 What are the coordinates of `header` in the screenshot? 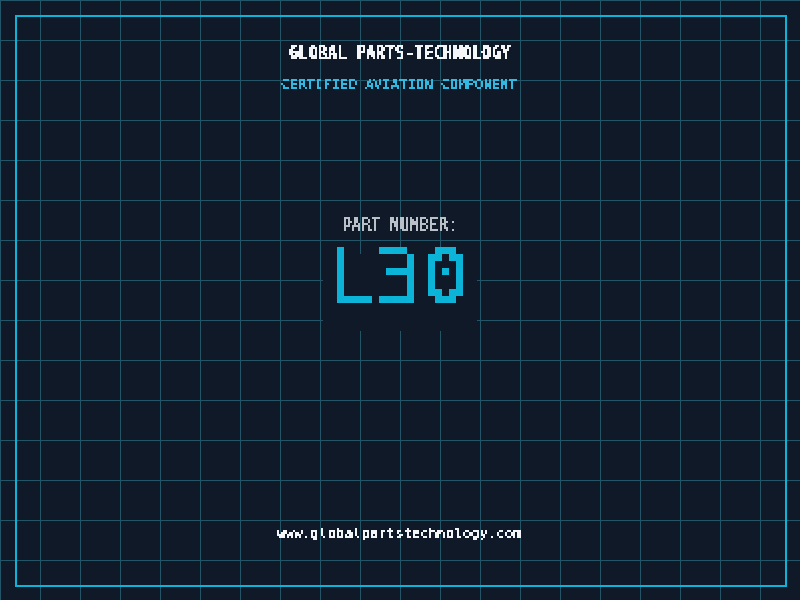 It's located at (400, 57).